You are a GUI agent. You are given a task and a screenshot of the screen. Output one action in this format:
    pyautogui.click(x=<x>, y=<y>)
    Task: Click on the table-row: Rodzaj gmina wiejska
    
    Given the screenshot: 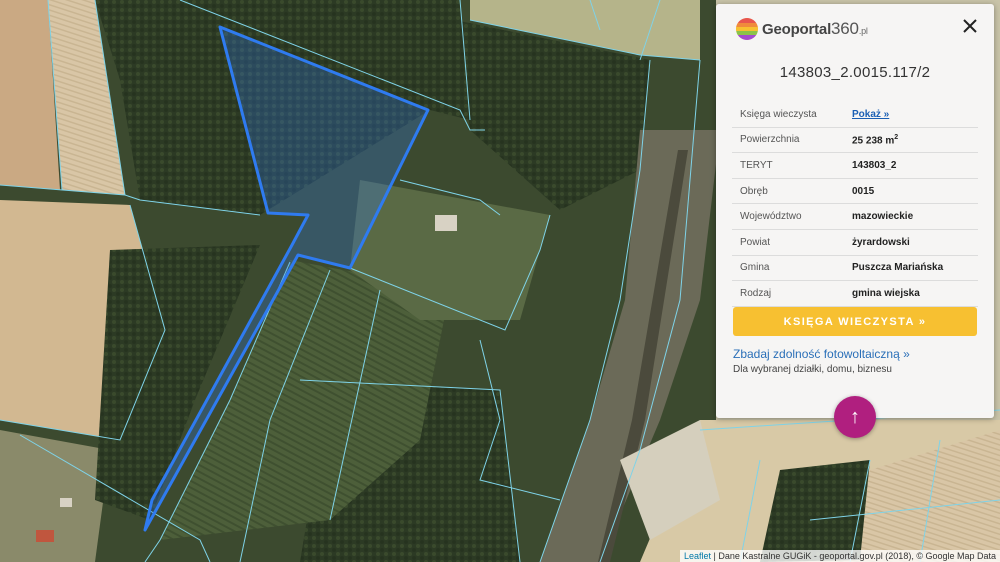 What is the action you would take?
    pyautogui.click(x=855, y=293)
    